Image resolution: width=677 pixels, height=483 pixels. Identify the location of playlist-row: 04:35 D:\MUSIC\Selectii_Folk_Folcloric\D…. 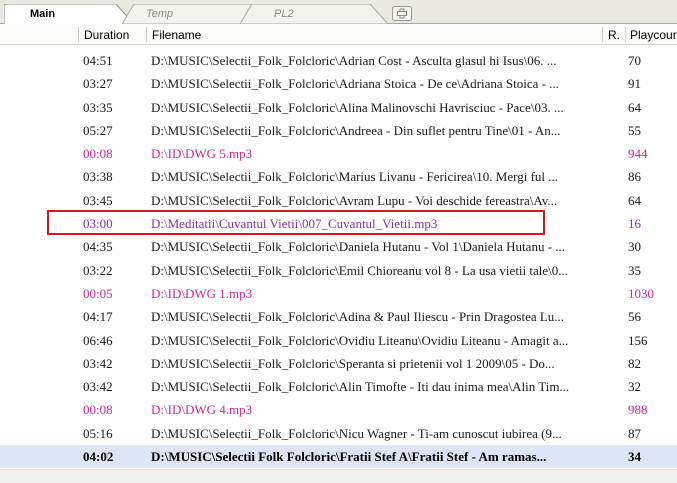
(338, 246).